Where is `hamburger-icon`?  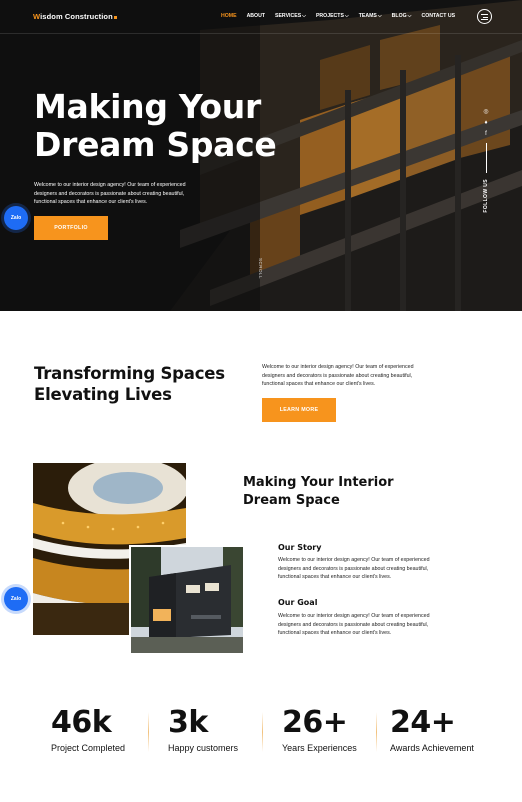
hamburger-icon is located at coordinates (484, 16).